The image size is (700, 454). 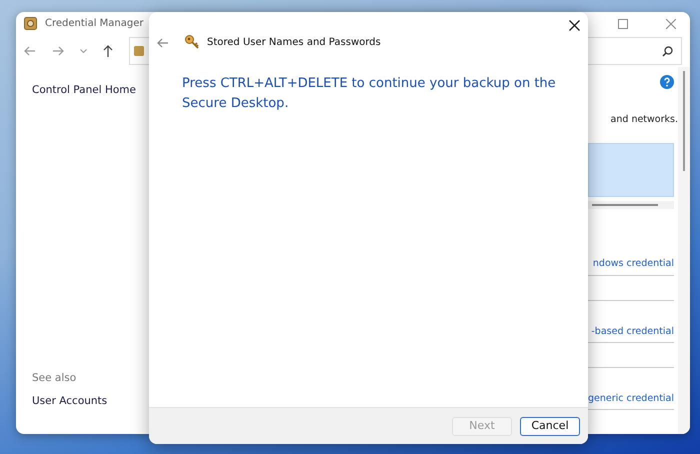 What do you see at coordinates (94, 24) in the screenshot?
I see `window-title: Credential Manager` at bounding box center [94, 24].